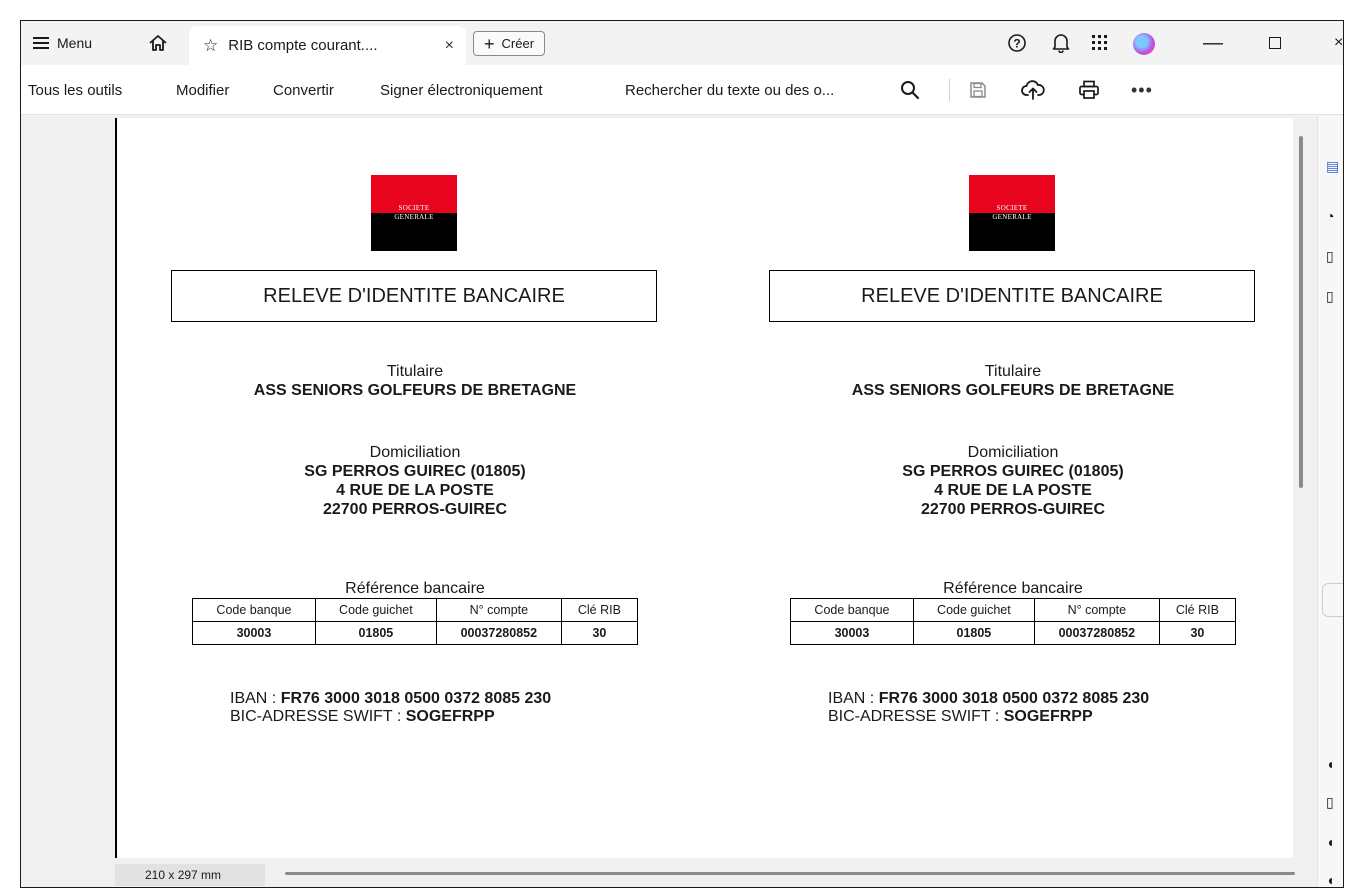 This screenshot has height=895, width=1364. I want to click on more-icon: •••, so click(1142, 90).